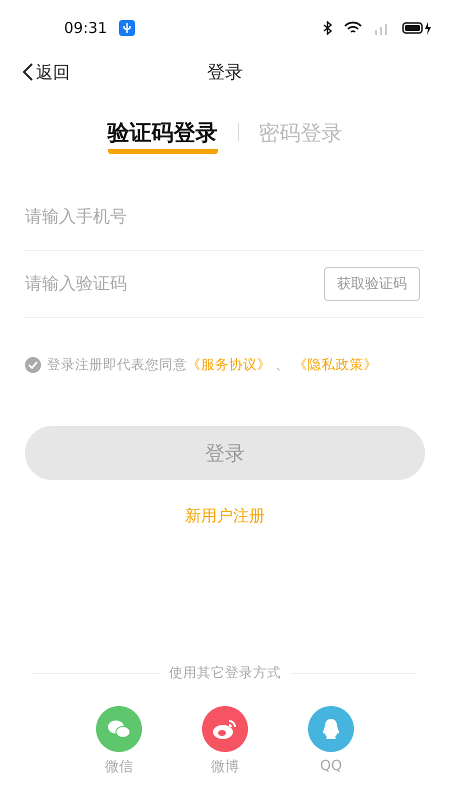 Image resolution: width=450 pixels, height=800 pixels. I want to click on agree-checkbox, so click(33, 365).